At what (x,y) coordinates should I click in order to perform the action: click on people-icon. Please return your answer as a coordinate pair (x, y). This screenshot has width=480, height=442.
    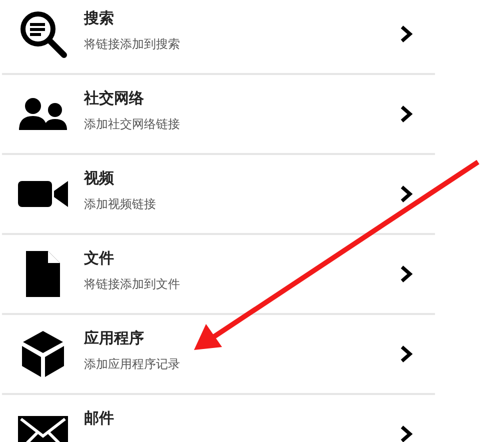
    Looking at the image, I should click on (43, 114).